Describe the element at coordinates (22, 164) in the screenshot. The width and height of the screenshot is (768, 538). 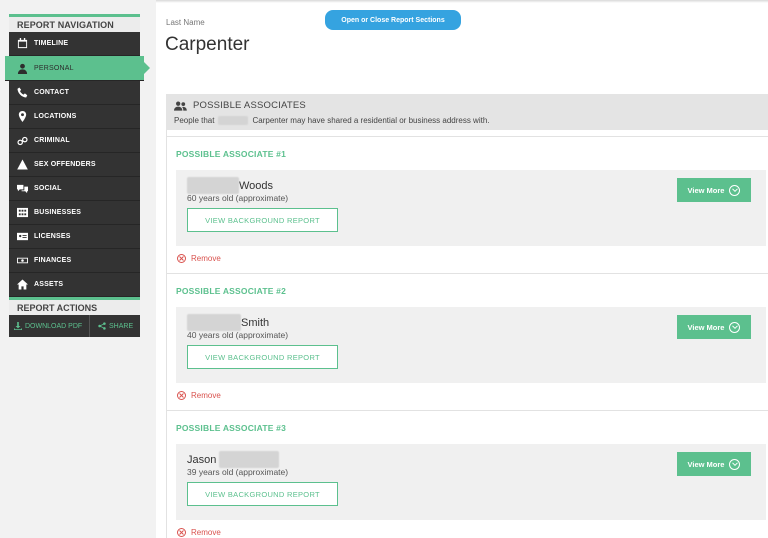
I see `warning-icon` at that location.